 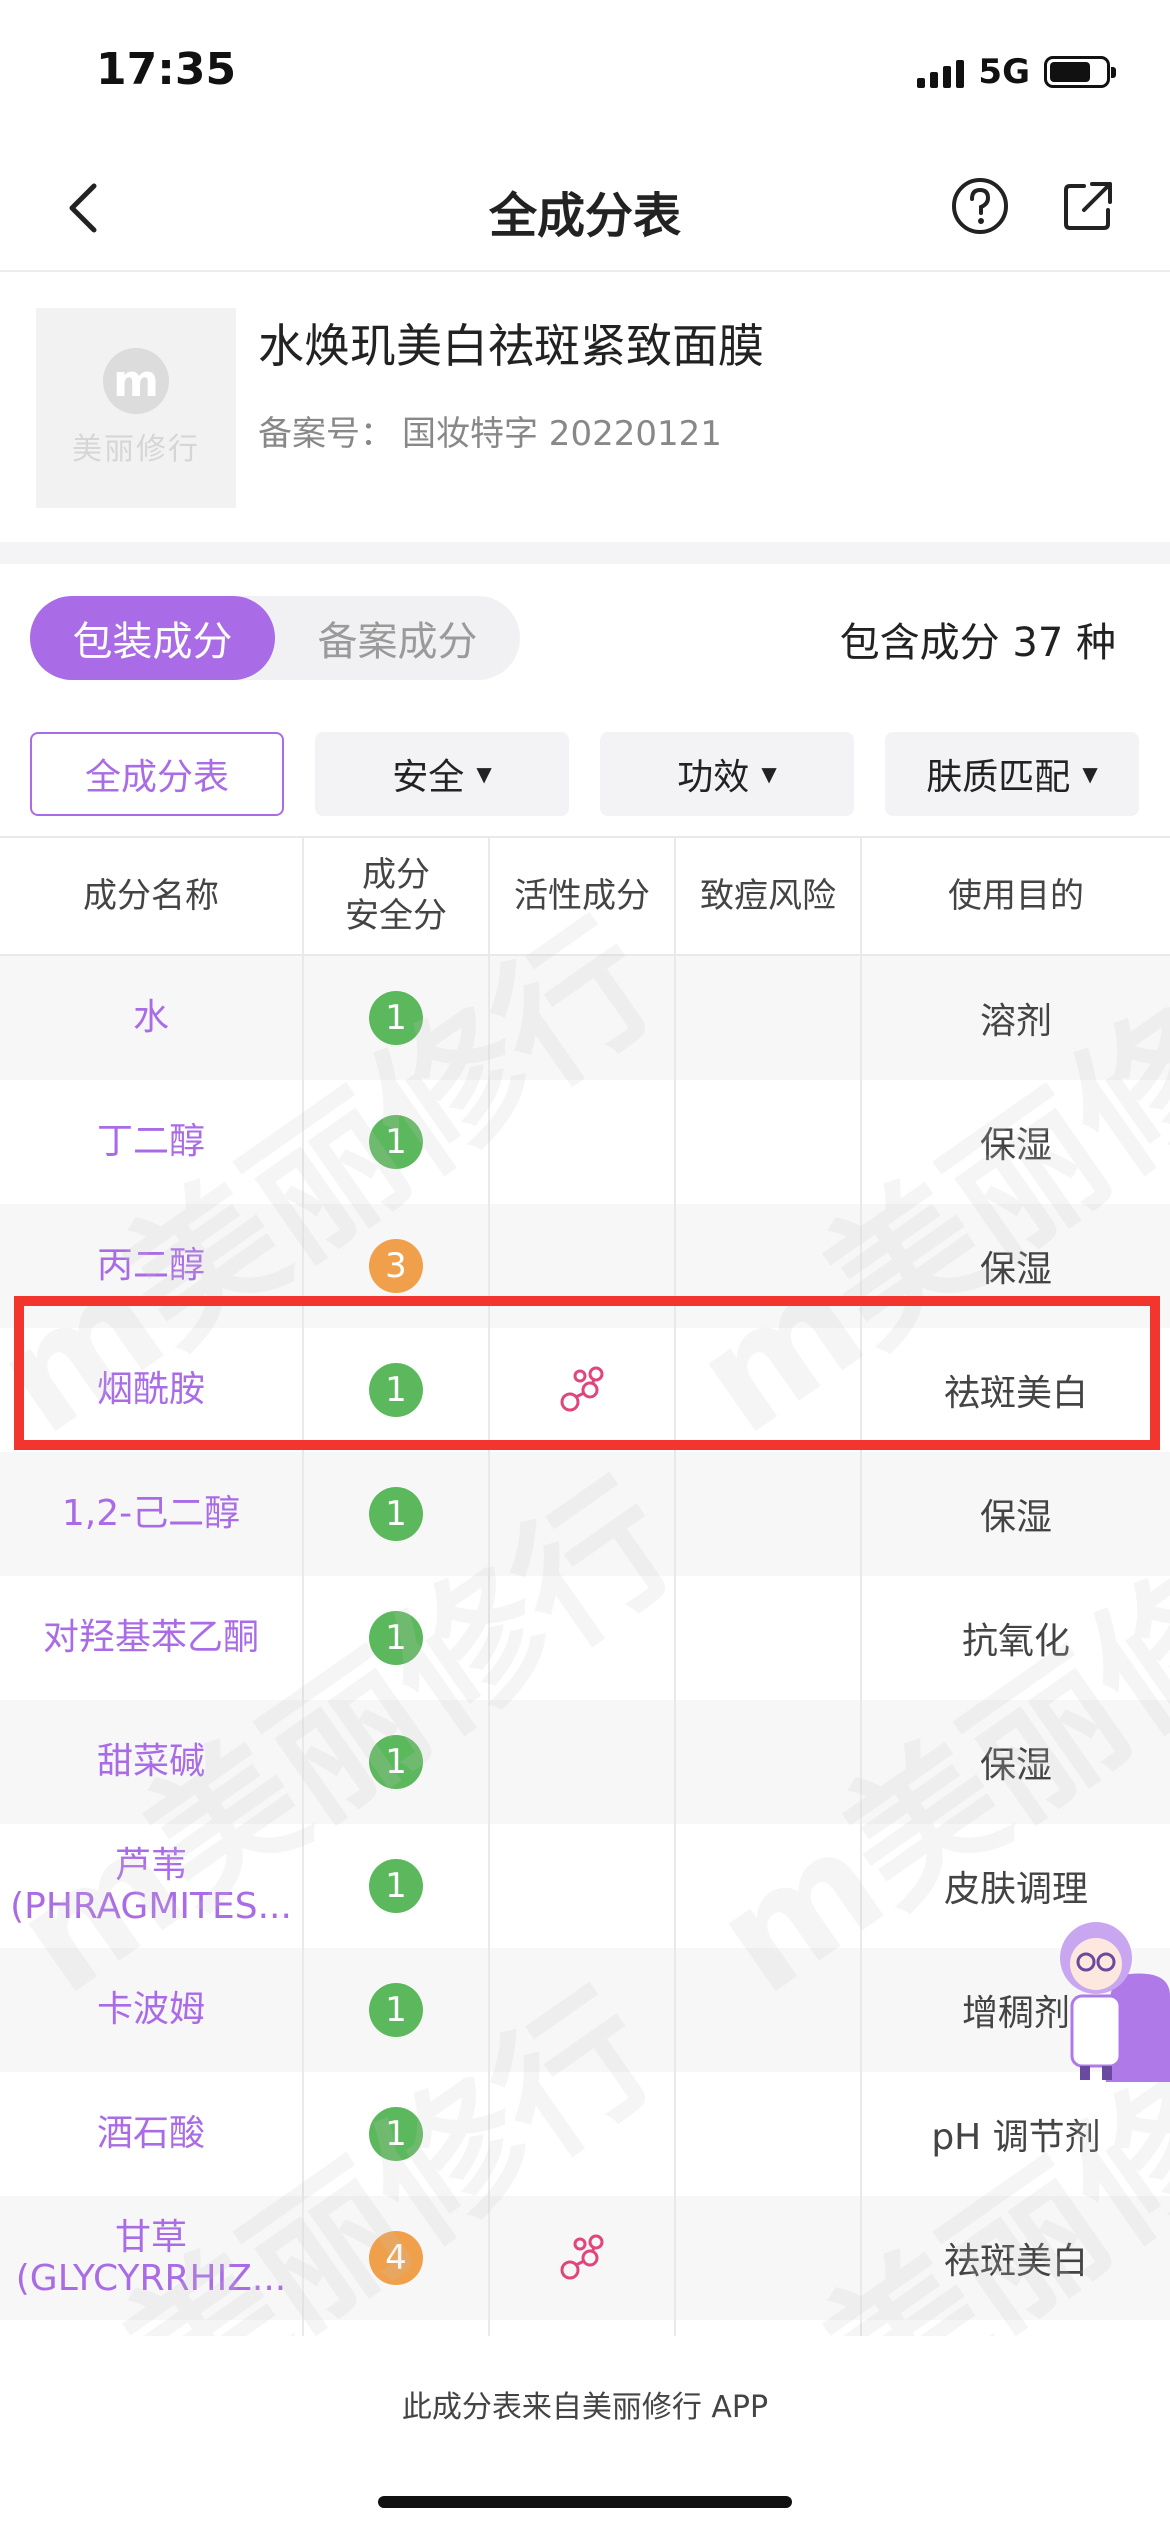 What do you see at coordinates (585, 407) in the screenshot?
I see `product-info: m 美丽修行 水焕玑美白祛斑紧致面膜 备案号： 国妆特字 20220121` at bounding box center [585, 407].